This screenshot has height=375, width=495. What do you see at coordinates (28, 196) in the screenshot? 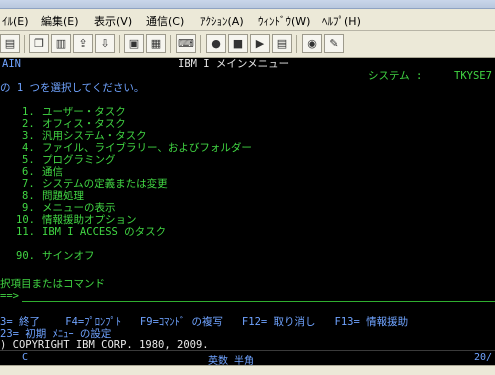
I see `option-number: 8.` at bounding box center [28, 196].